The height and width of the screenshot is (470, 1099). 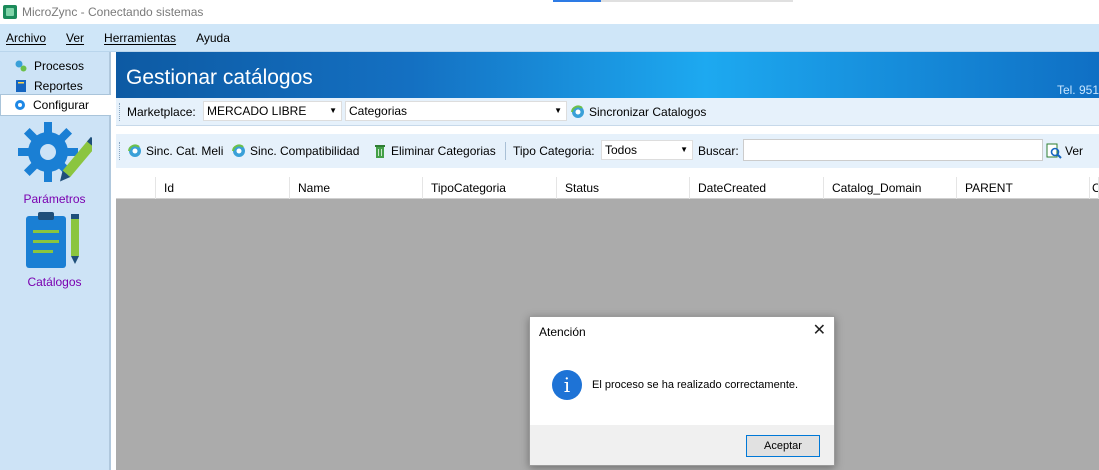 I want to click on ok-button: Aceptar, so click(x=783, y=446).